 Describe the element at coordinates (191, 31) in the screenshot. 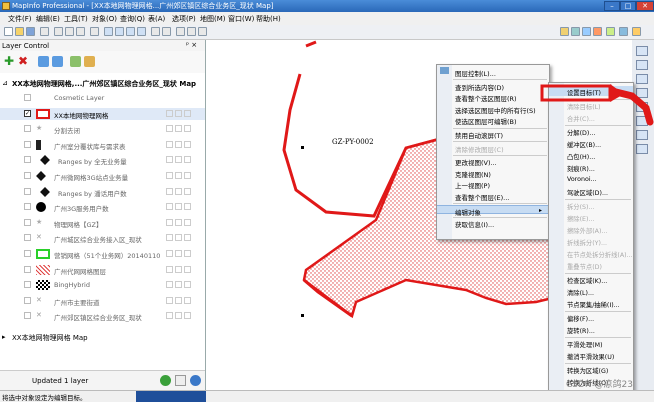

I see `grabber-icon` at that location.